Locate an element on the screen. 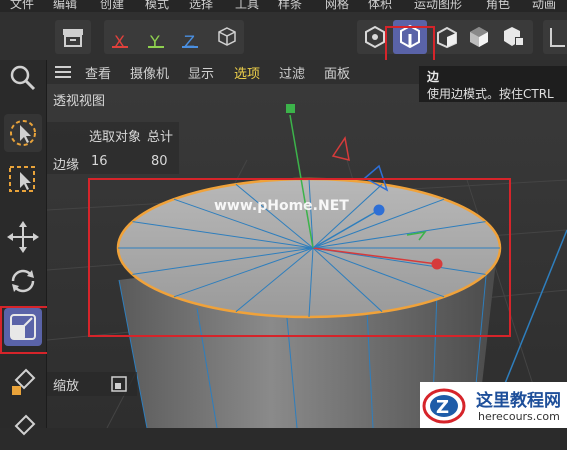 The image size is (567, 450). archive-icon is located at coordinates (73, 38).